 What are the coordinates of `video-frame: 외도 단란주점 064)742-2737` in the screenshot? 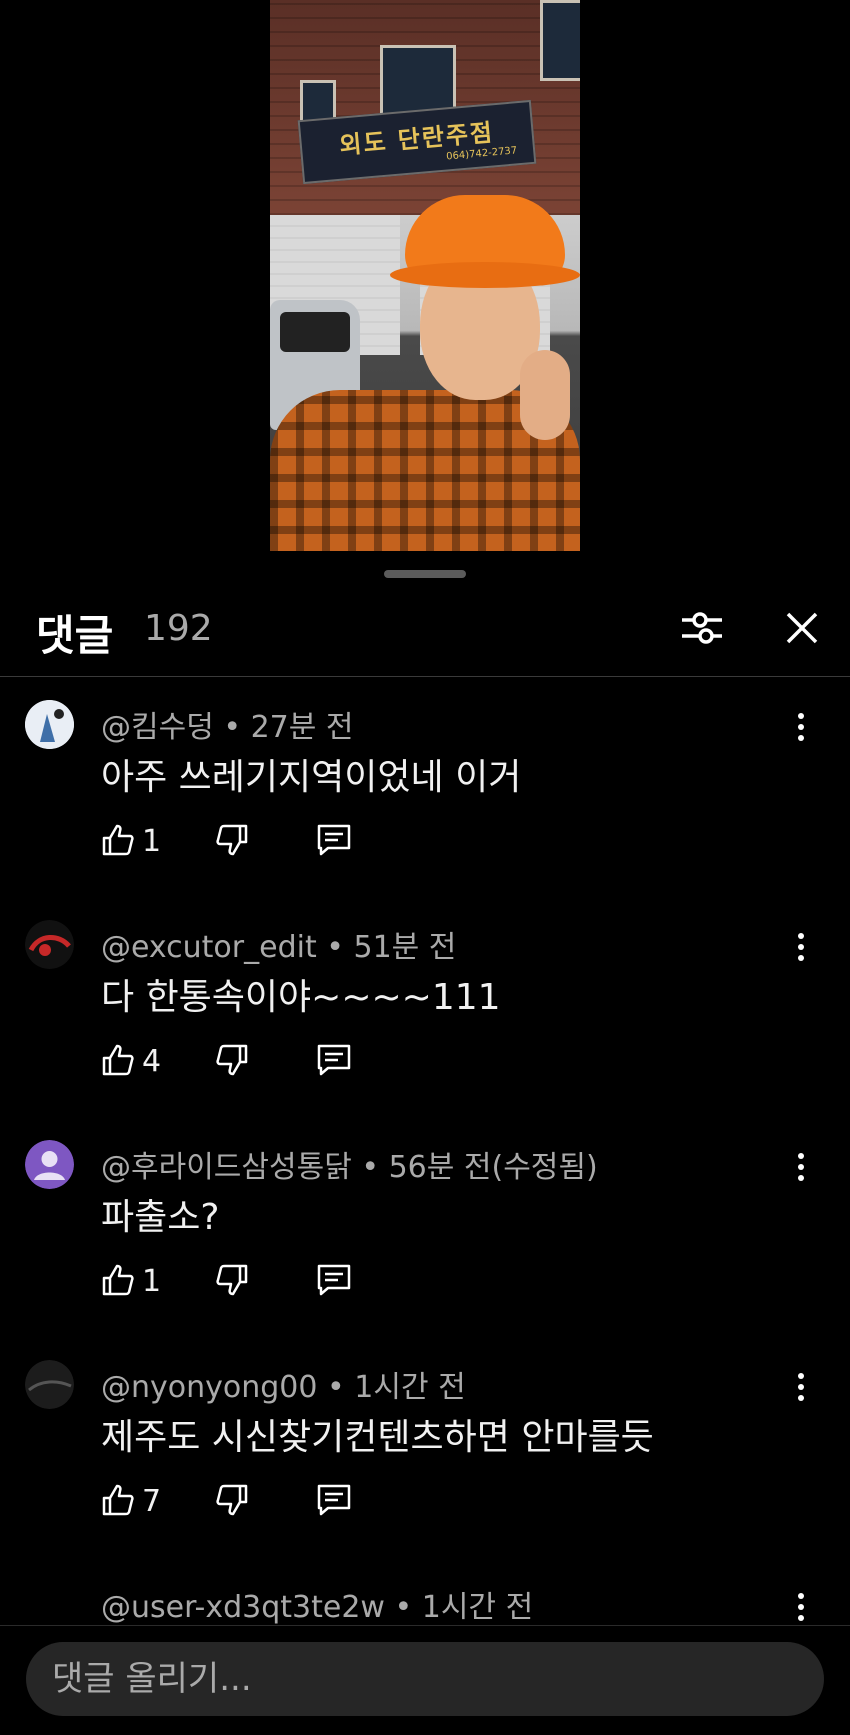 It's located at (425, 275).